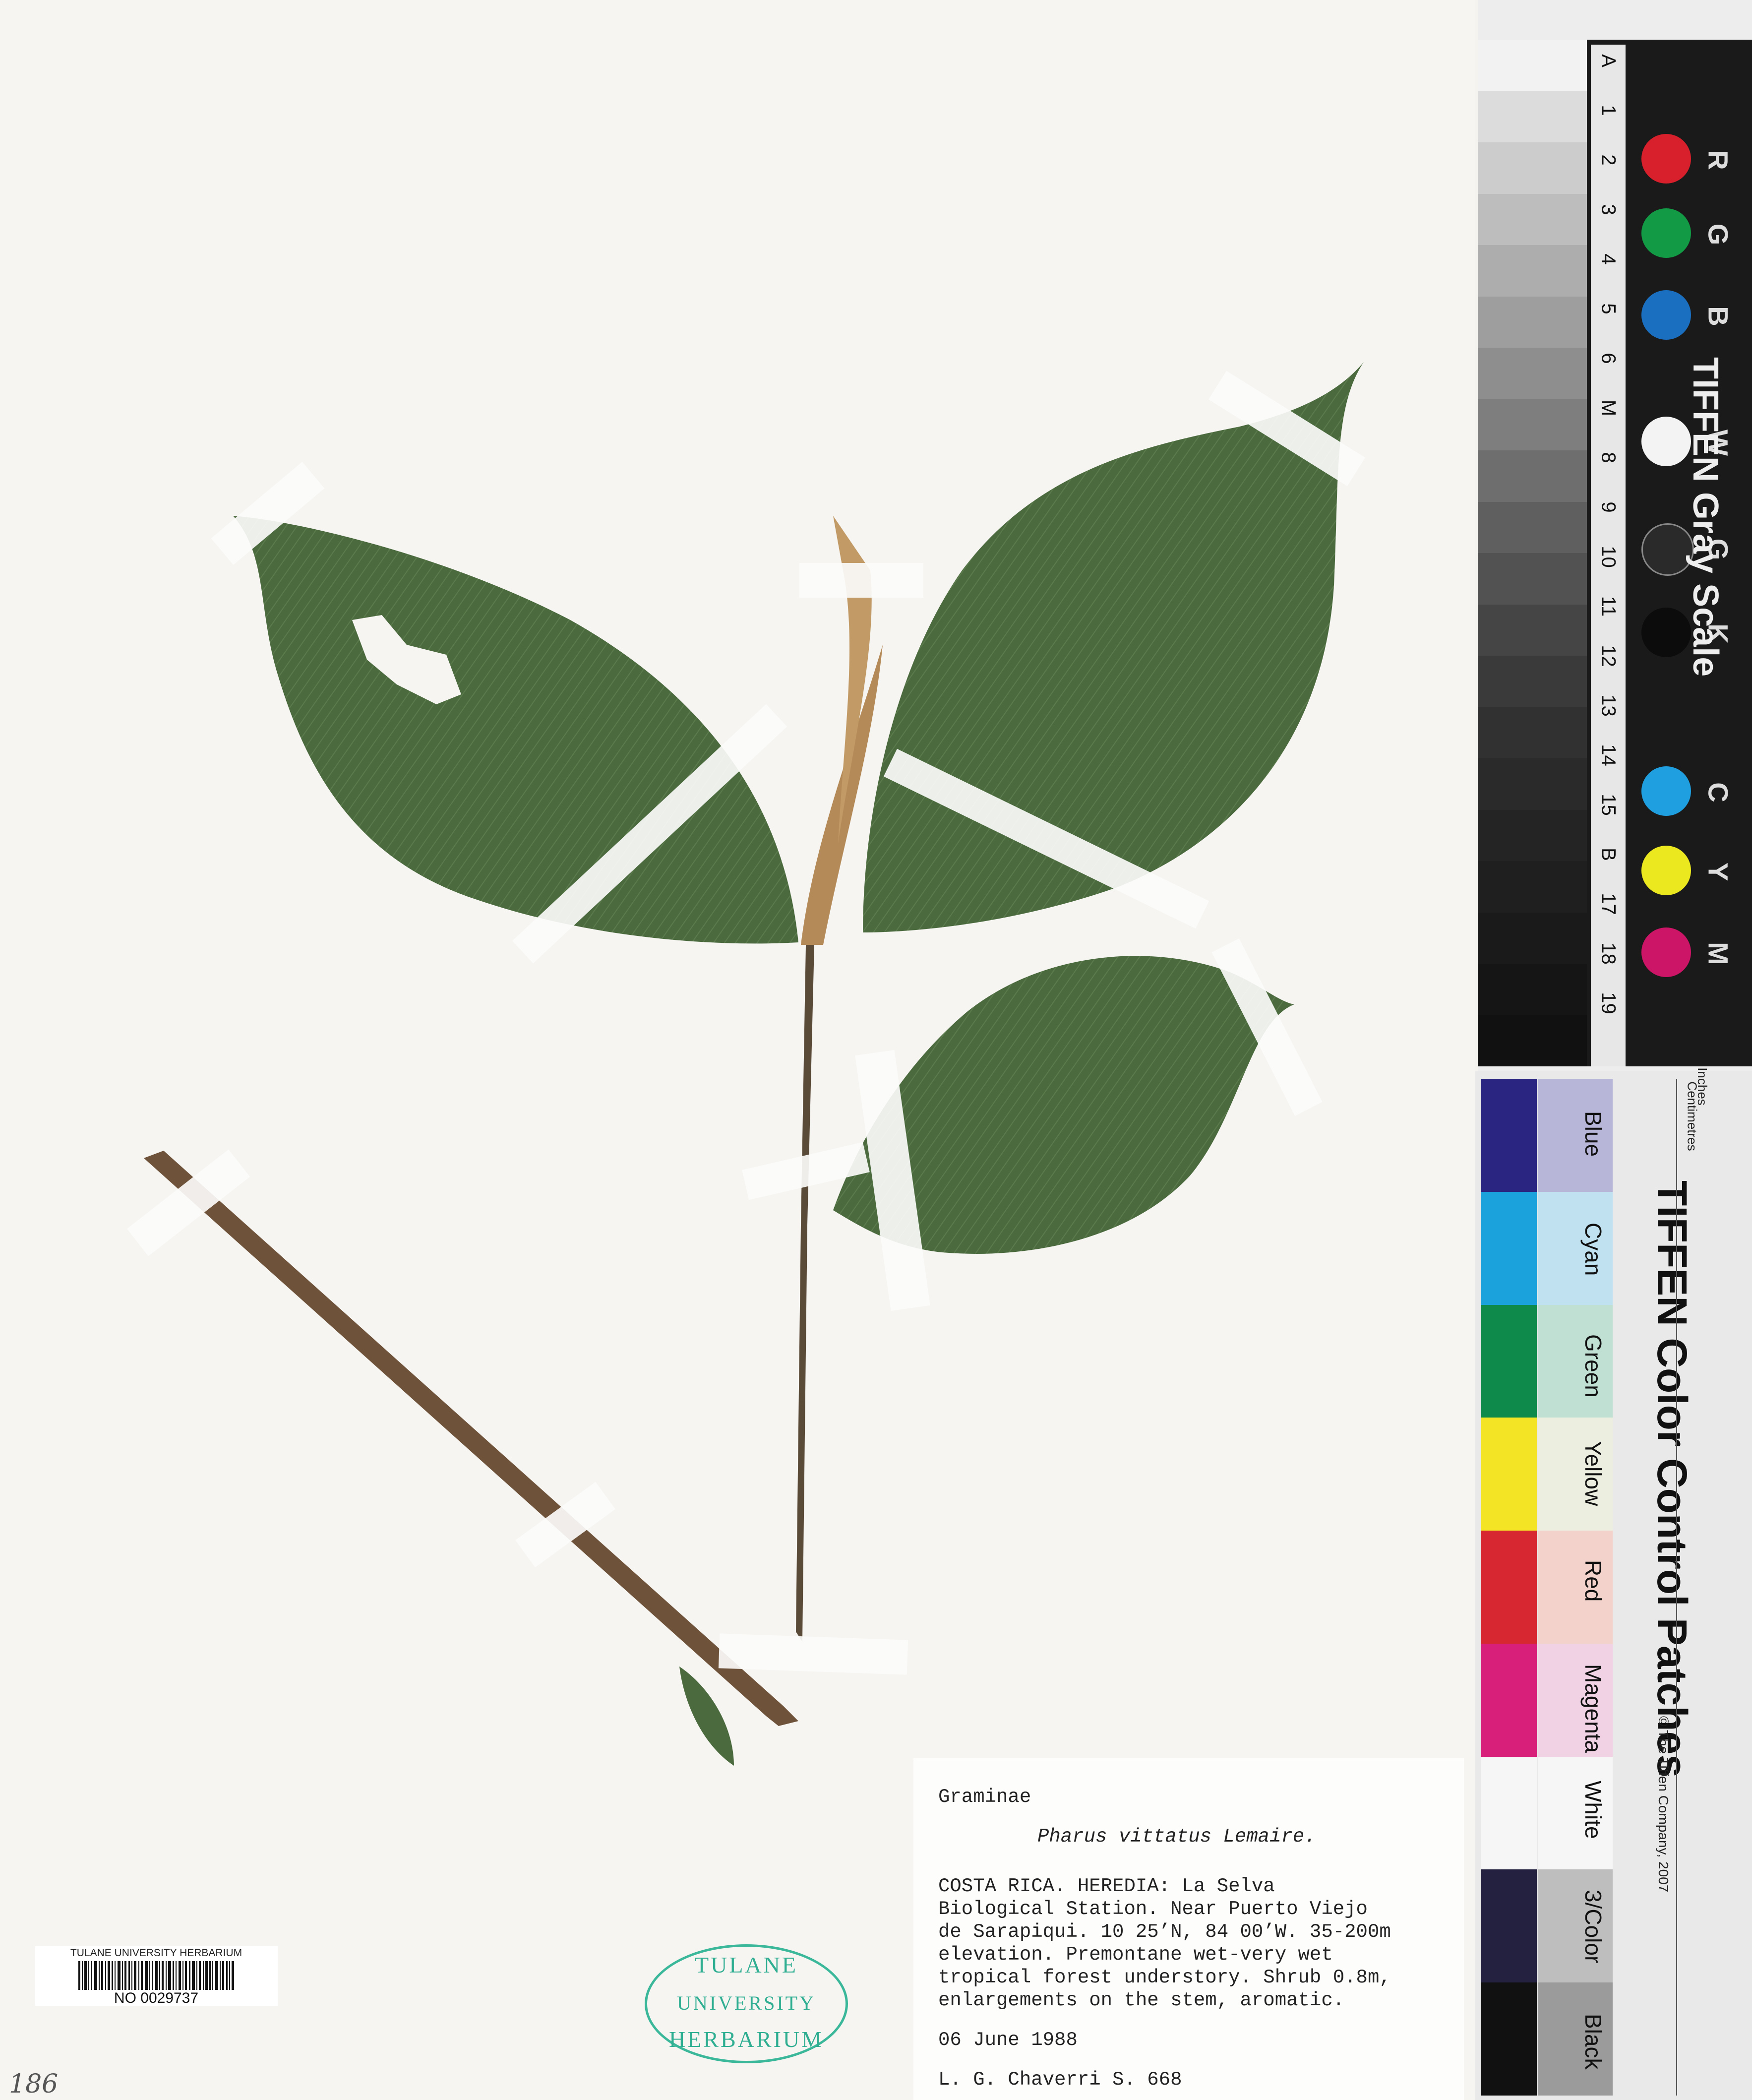  I want to click on herbarium-stamp: TULANE UNIVERSITY HERBARIUM, so click(746, 2003).